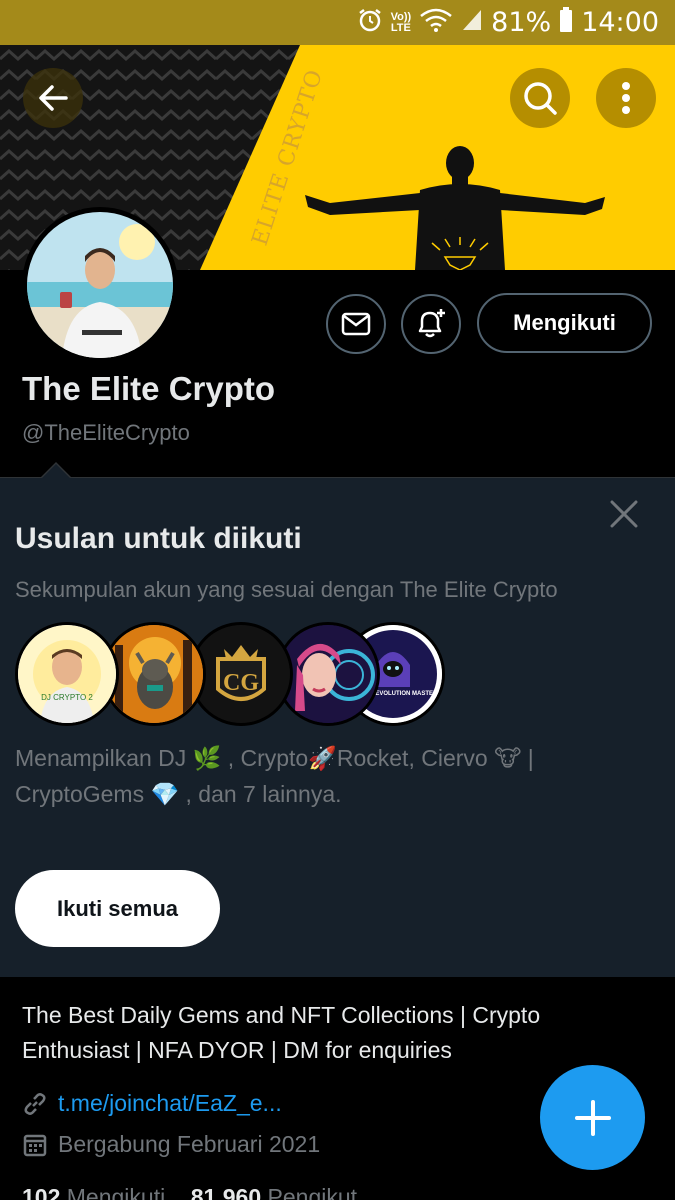 This screenshot has width=675, height=1200. Describe the element at coordinates (189, 1144) in the screenshot. I see `joined-text: Bergabung Februari 2021` at that location.